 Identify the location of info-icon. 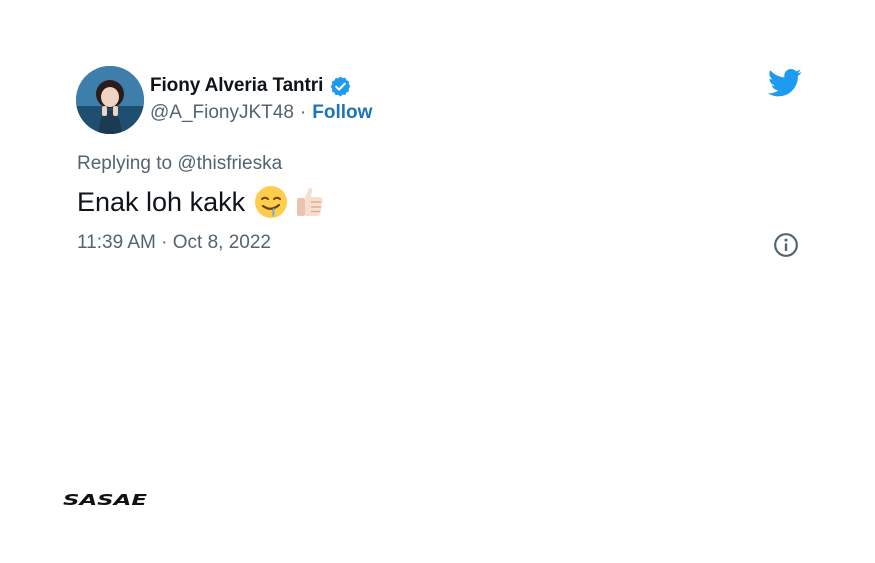
(786, 245).